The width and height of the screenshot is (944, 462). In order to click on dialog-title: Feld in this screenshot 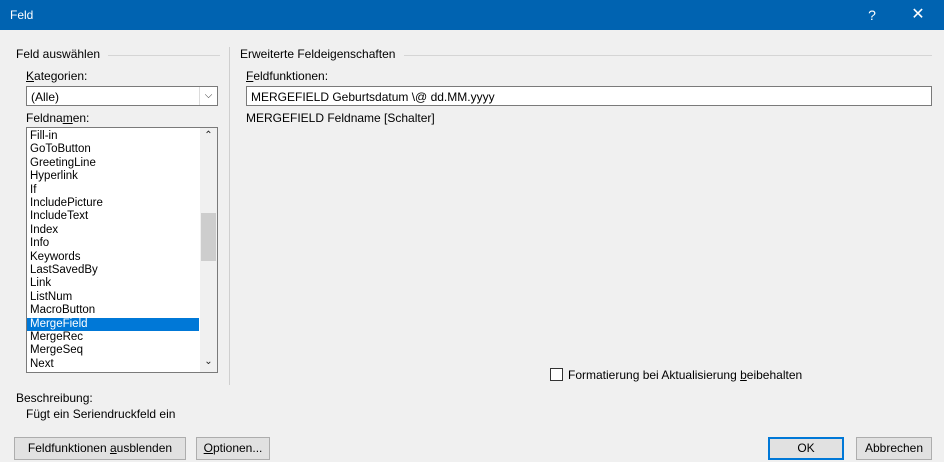, I will do `click(22, 15)`.